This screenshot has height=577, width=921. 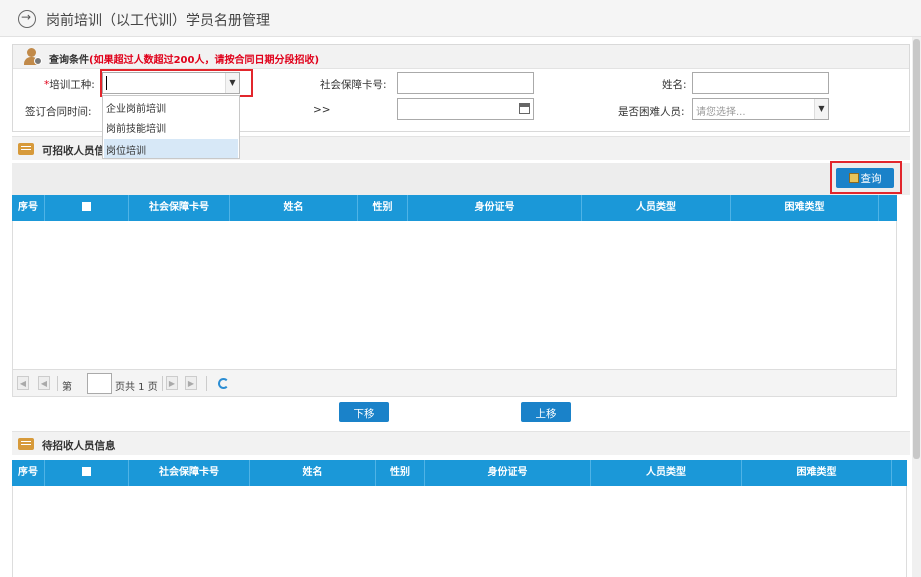 I want to click on user-search-icon, so click(x=32, y=57).